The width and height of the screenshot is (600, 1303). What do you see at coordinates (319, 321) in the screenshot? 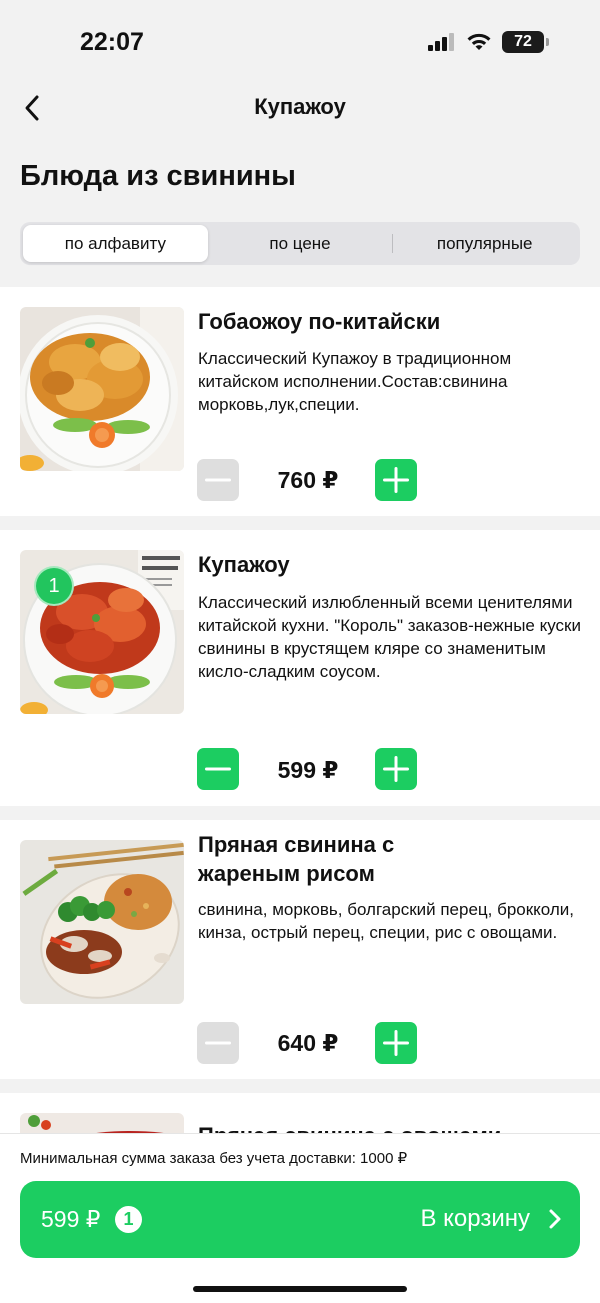
I see `dish-name: Гобаожоу по-китайски` at bounding box center [319, 321].